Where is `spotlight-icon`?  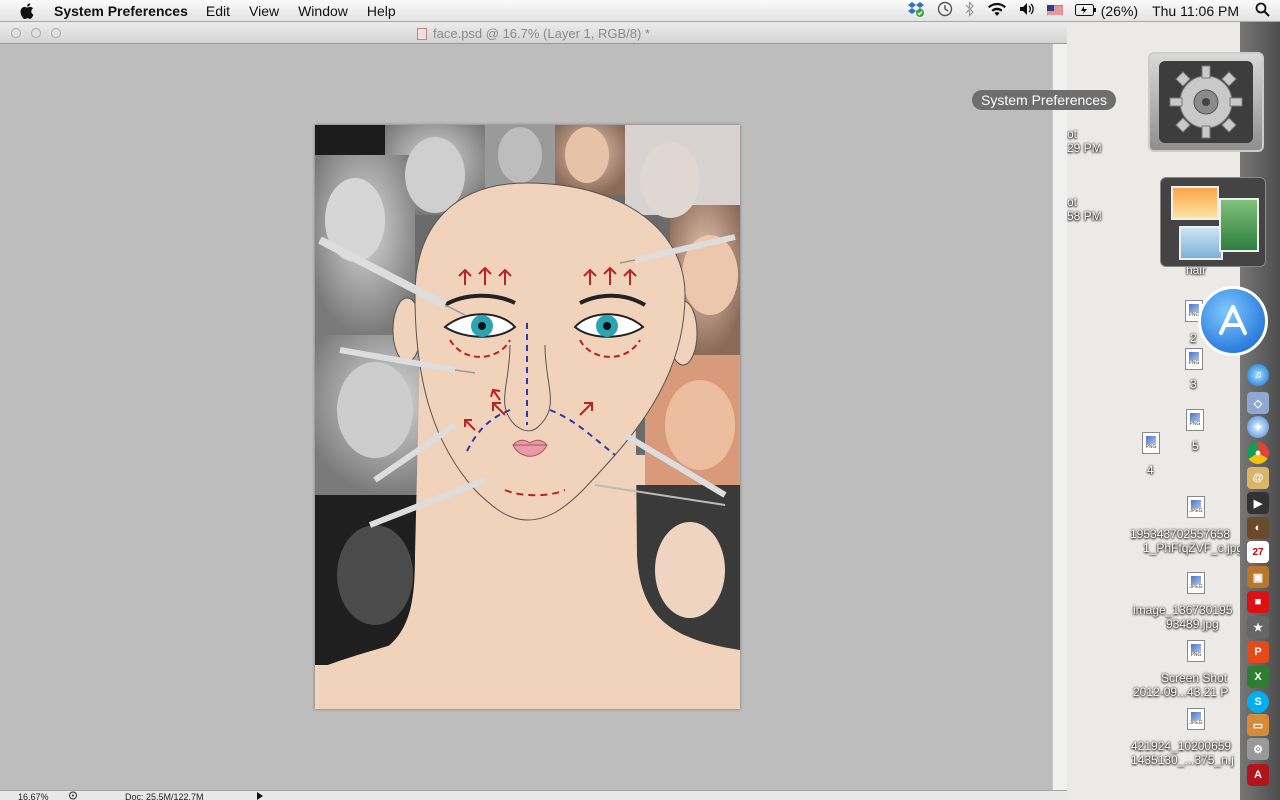 spotlight-icon is located at coordinates (1262, 11).